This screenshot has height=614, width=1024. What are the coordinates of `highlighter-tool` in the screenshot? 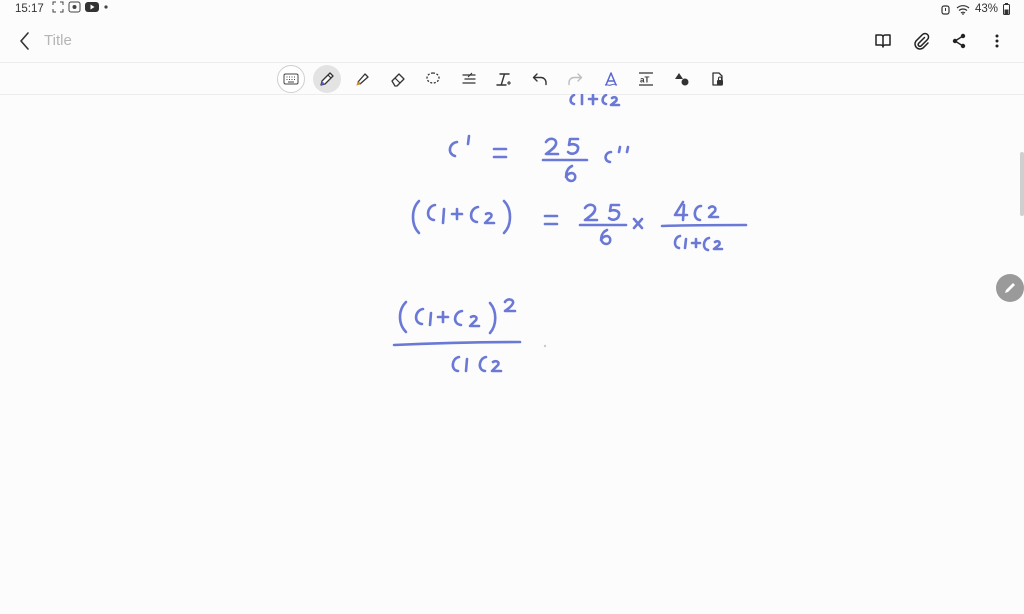 It's located at (362, 79).